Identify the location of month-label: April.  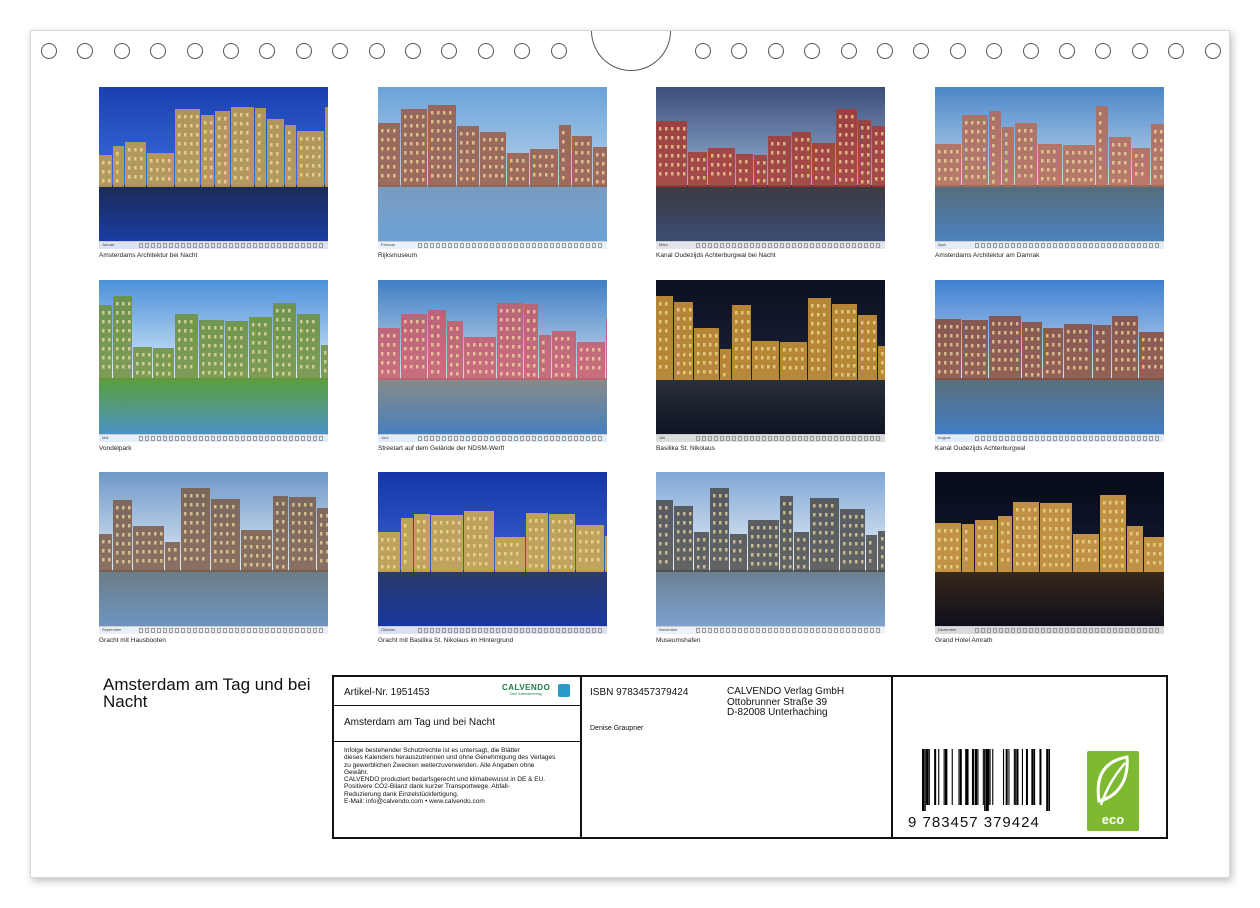
(942, 244).